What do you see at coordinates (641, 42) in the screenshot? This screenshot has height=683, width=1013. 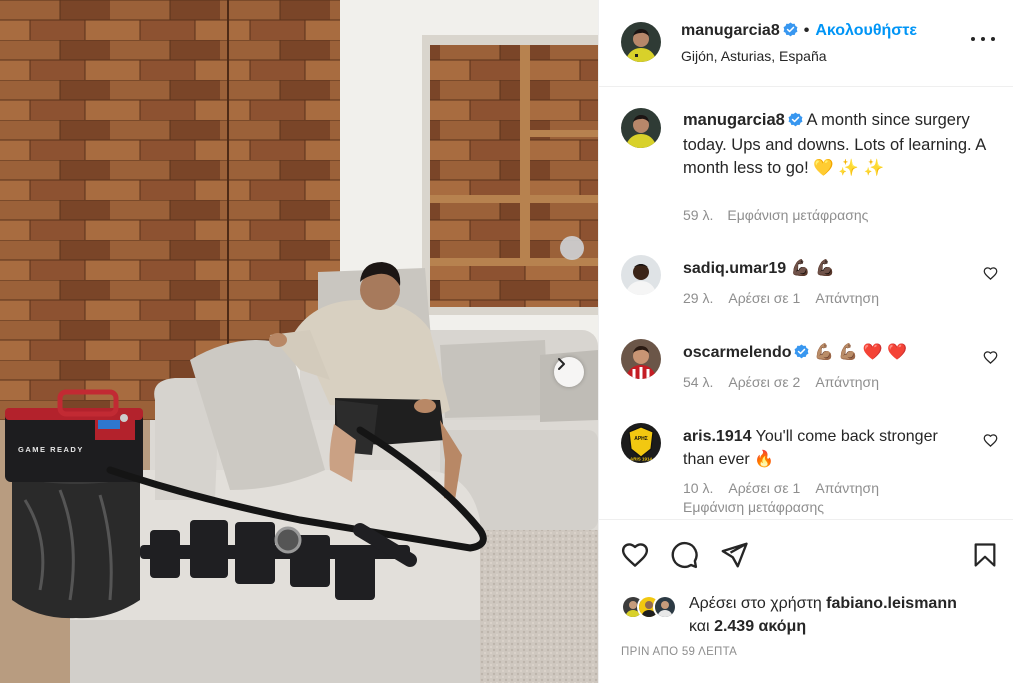 I see `author-avatar` at bounding box center [641, 42].